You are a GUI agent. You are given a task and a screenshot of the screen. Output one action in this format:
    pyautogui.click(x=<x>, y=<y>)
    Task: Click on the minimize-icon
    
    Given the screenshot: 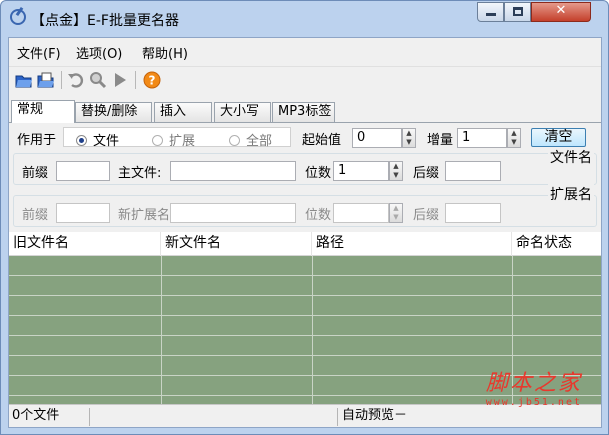 What is the action you would take?
    pyautogui.click(x=490, y=14)
    